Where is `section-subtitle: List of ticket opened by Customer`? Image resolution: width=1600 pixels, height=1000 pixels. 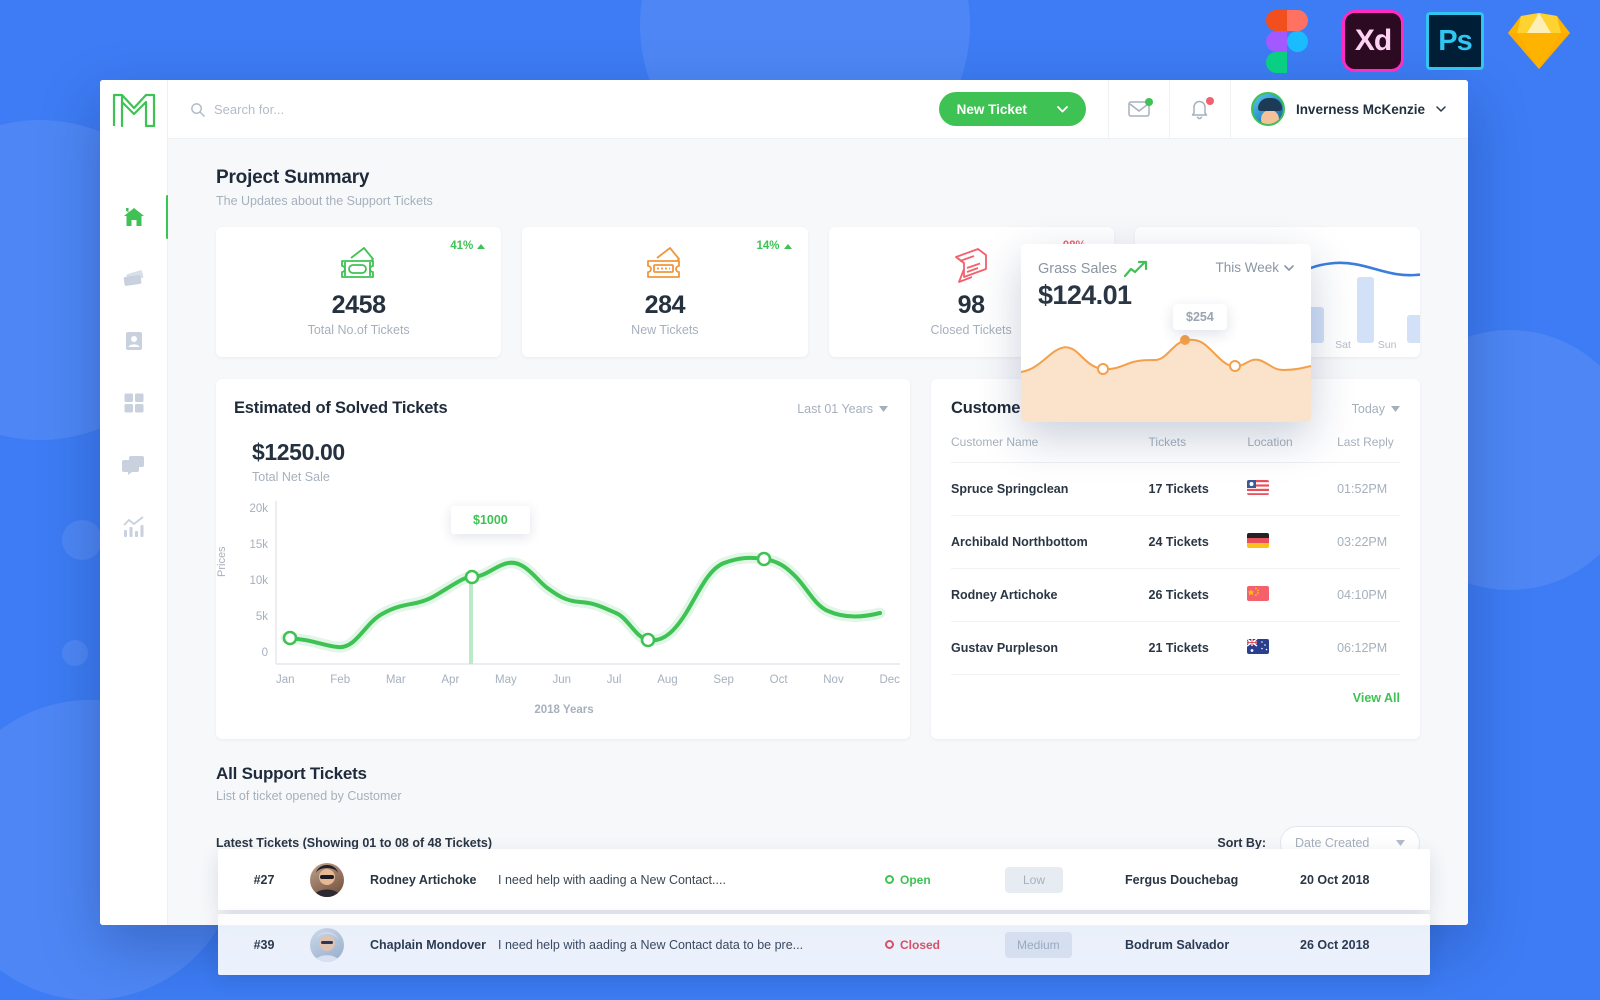 section-subtitle: List of ticket opened by Customer is located at coordinates (309, 796).